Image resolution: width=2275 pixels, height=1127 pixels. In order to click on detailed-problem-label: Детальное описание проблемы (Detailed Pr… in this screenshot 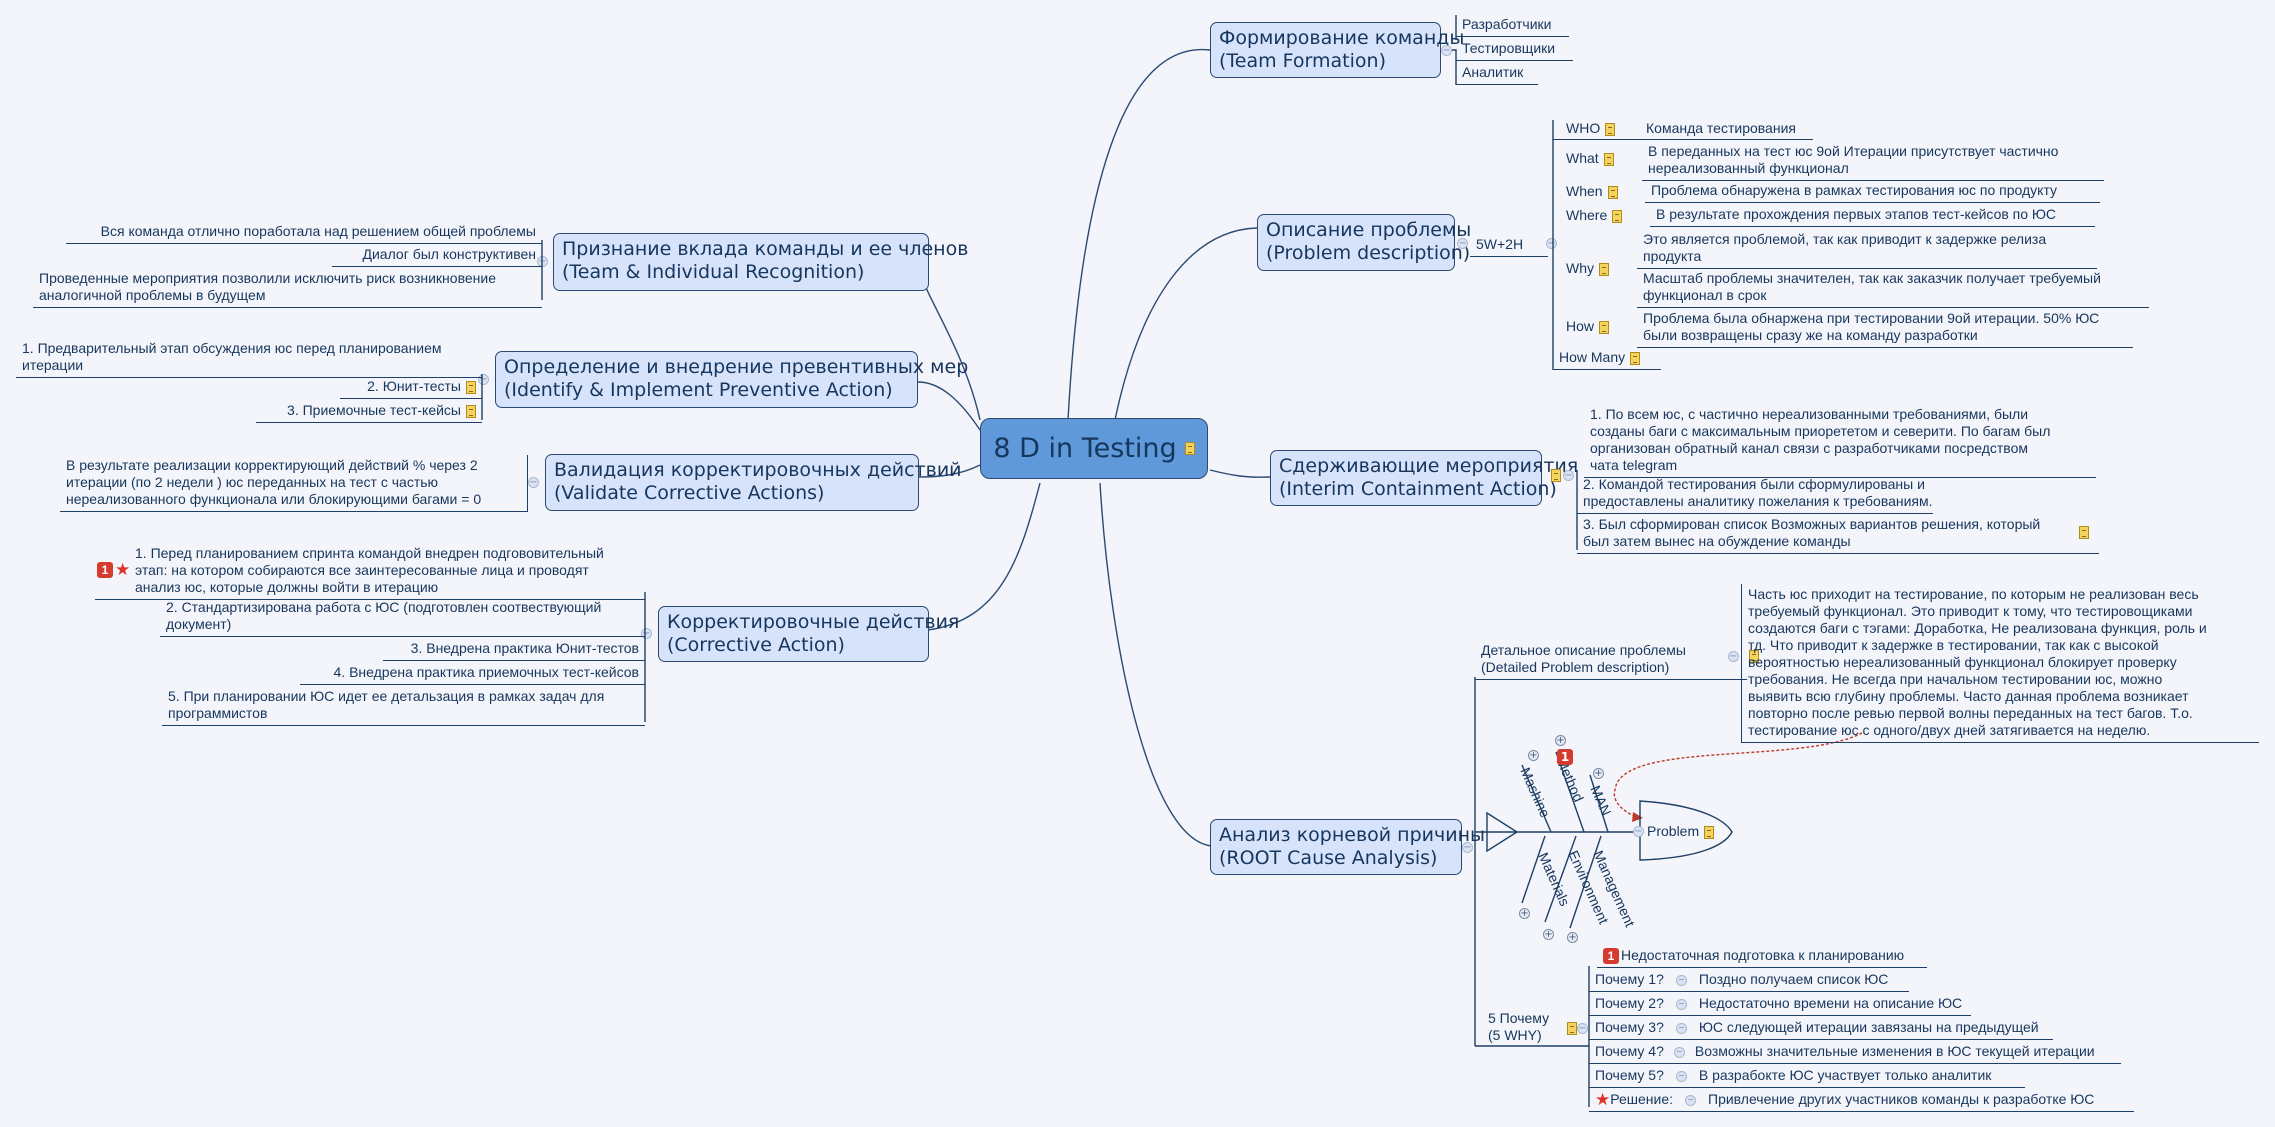, I will do `click(1617, 660)`.